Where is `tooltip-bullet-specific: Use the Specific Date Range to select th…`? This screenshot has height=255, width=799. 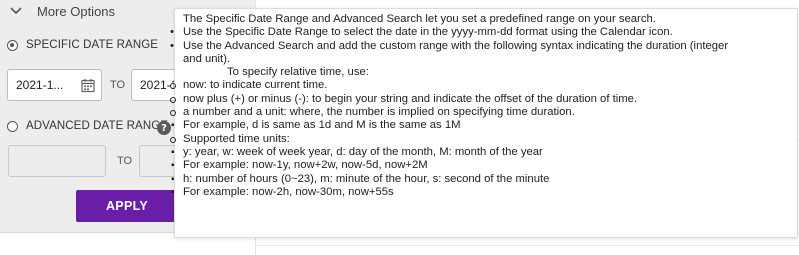 tooltip-bullet-specific: Use the Specific Date Range to select th… is located at coordinates (428, 32).